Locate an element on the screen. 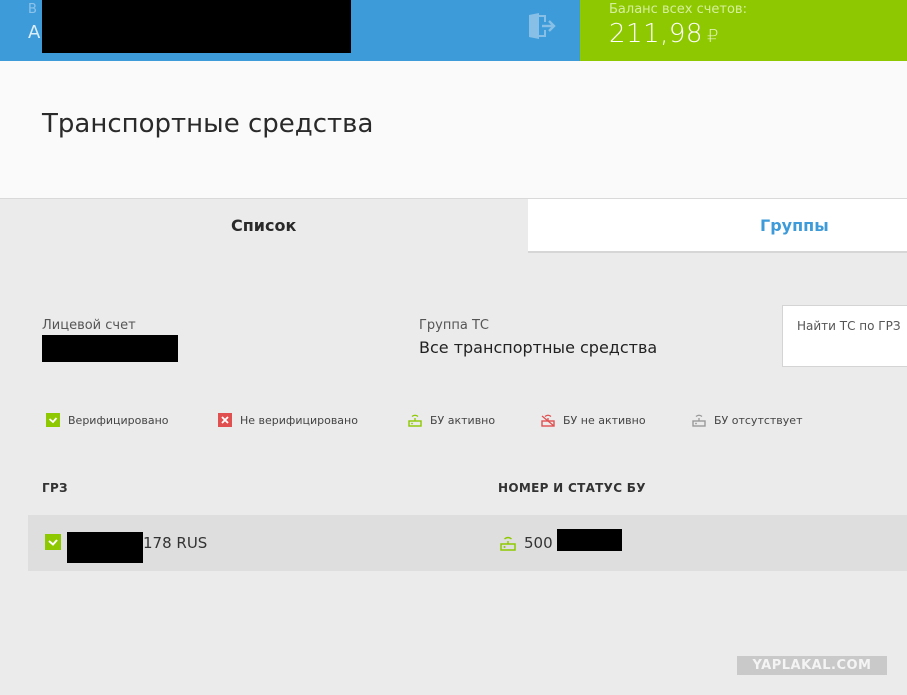  top-bar: В А Баланс всех счетов: 211,98 ₽ is located at coordinates (453, 30).